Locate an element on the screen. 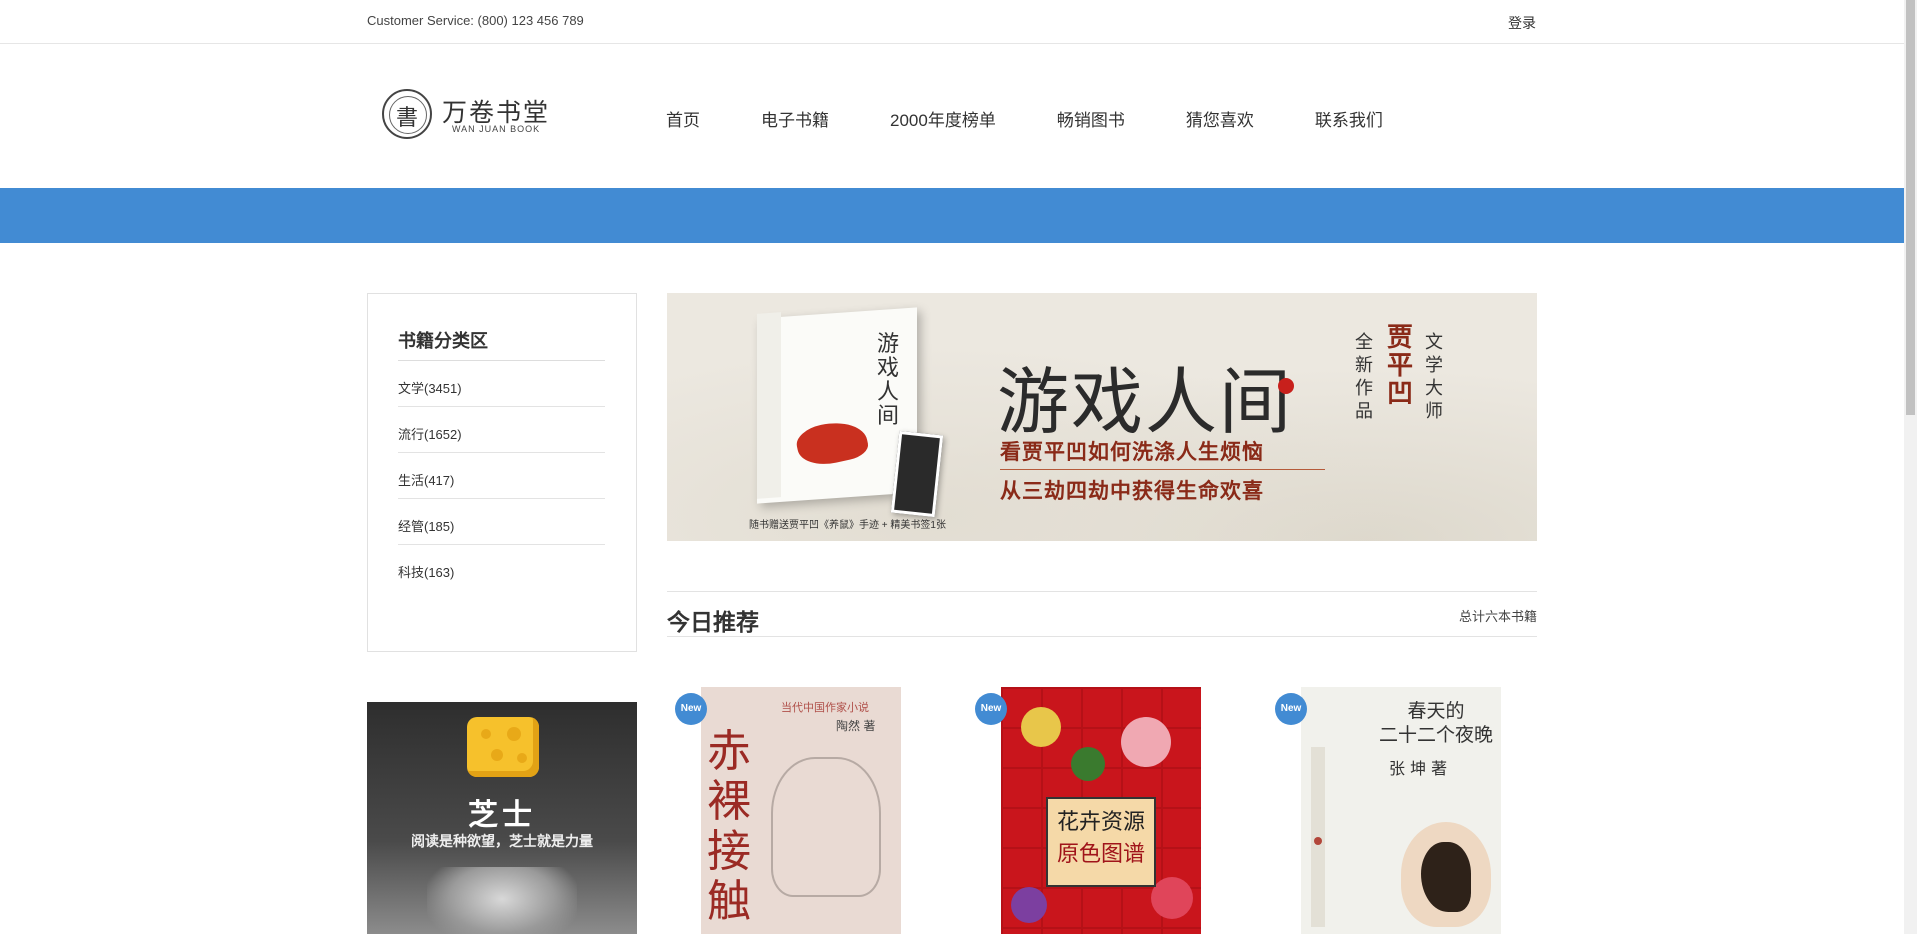 This screenshot has width=1917, height=934. bookmark-illustration is located at coordinates (917, 474).